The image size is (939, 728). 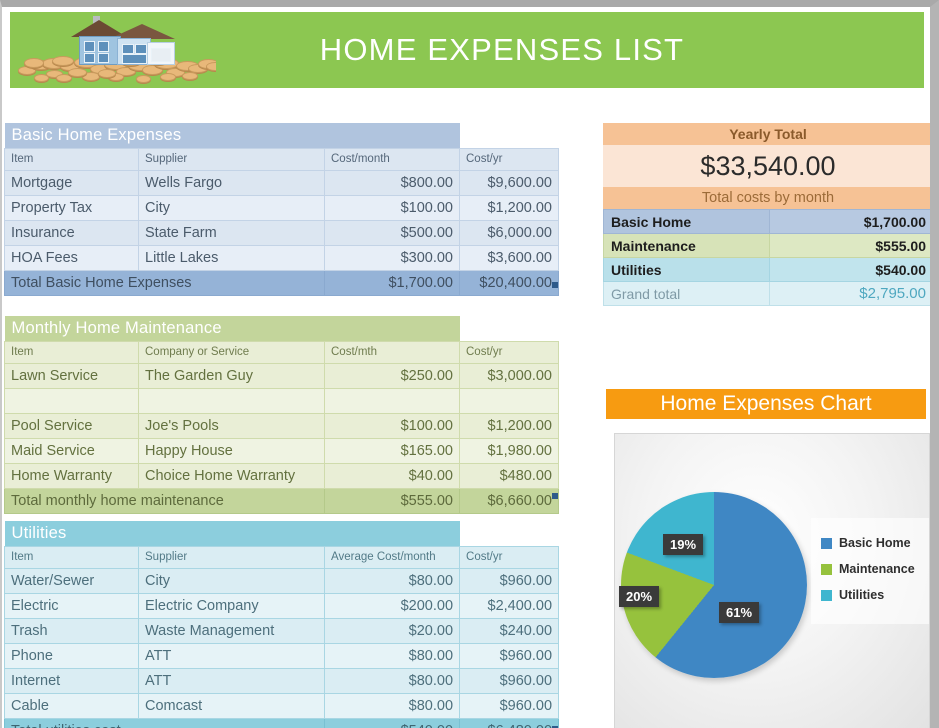 What do you see at coordinates (71, 475) in the screenshot?
I see `cell-item: Home Warranty` at bounding box center [71, 475].